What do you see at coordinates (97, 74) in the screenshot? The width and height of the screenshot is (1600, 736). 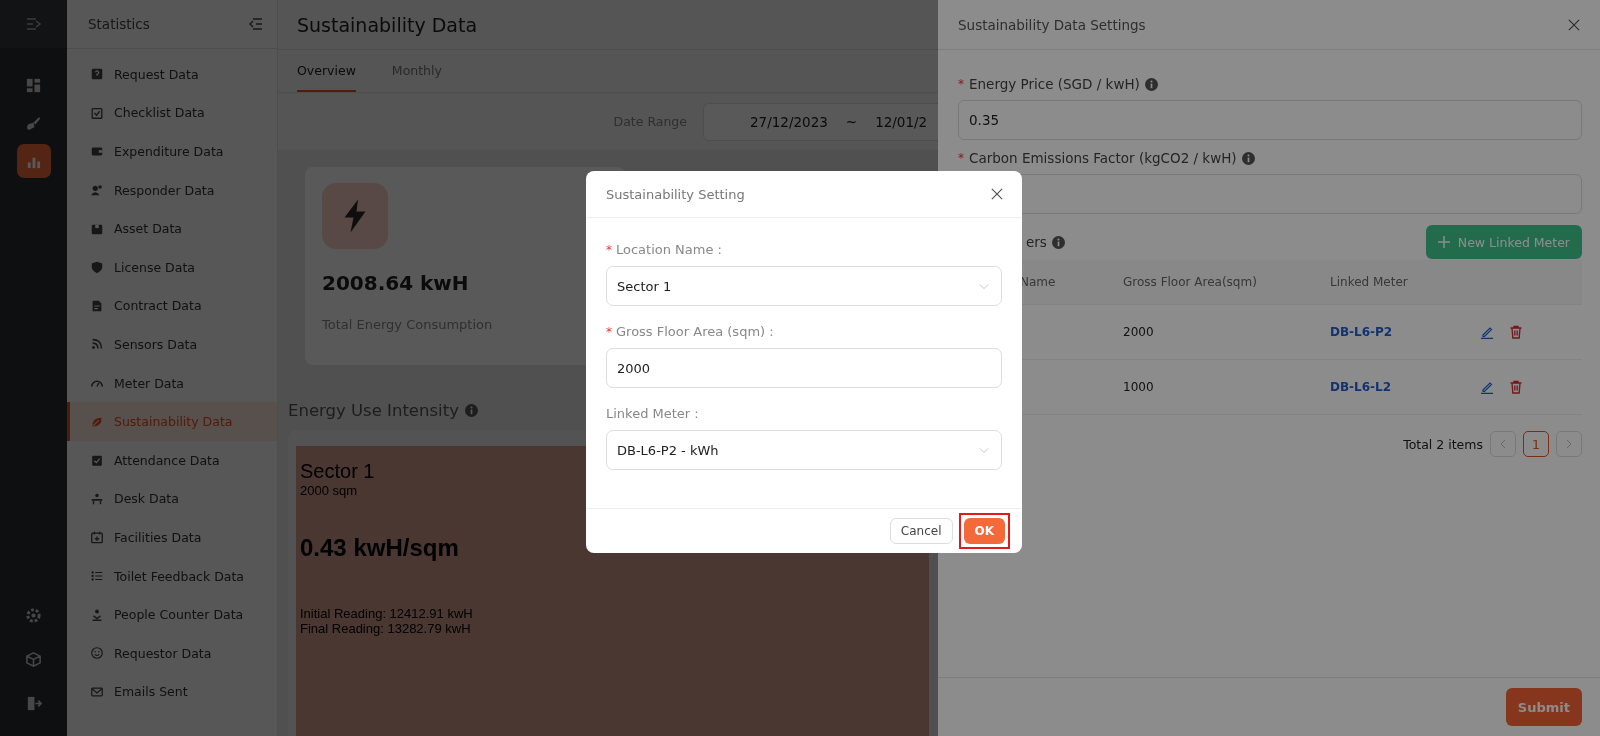 I see `question-icon` at bounding box center [97, 74].